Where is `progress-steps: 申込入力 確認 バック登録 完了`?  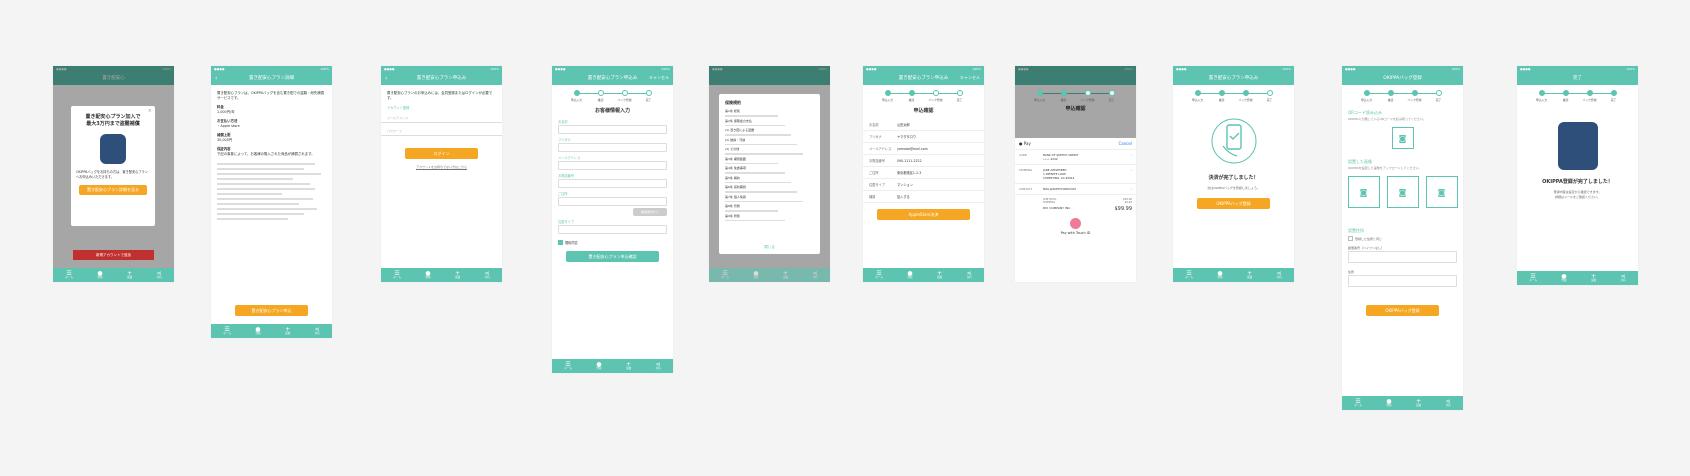
progress-steps: 申込入力 確認 バック登録 完了 is located at coordinates (612, 96).